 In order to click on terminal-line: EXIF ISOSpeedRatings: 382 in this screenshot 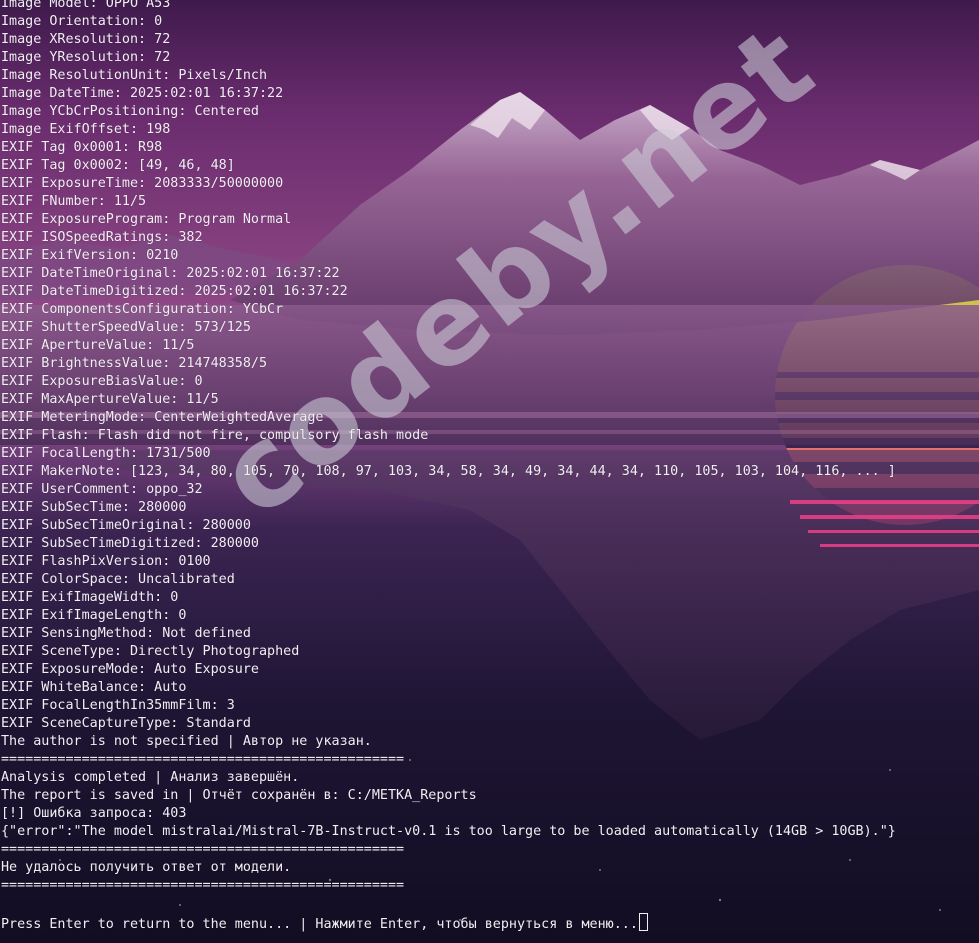, I will do `click(102, 237)`.